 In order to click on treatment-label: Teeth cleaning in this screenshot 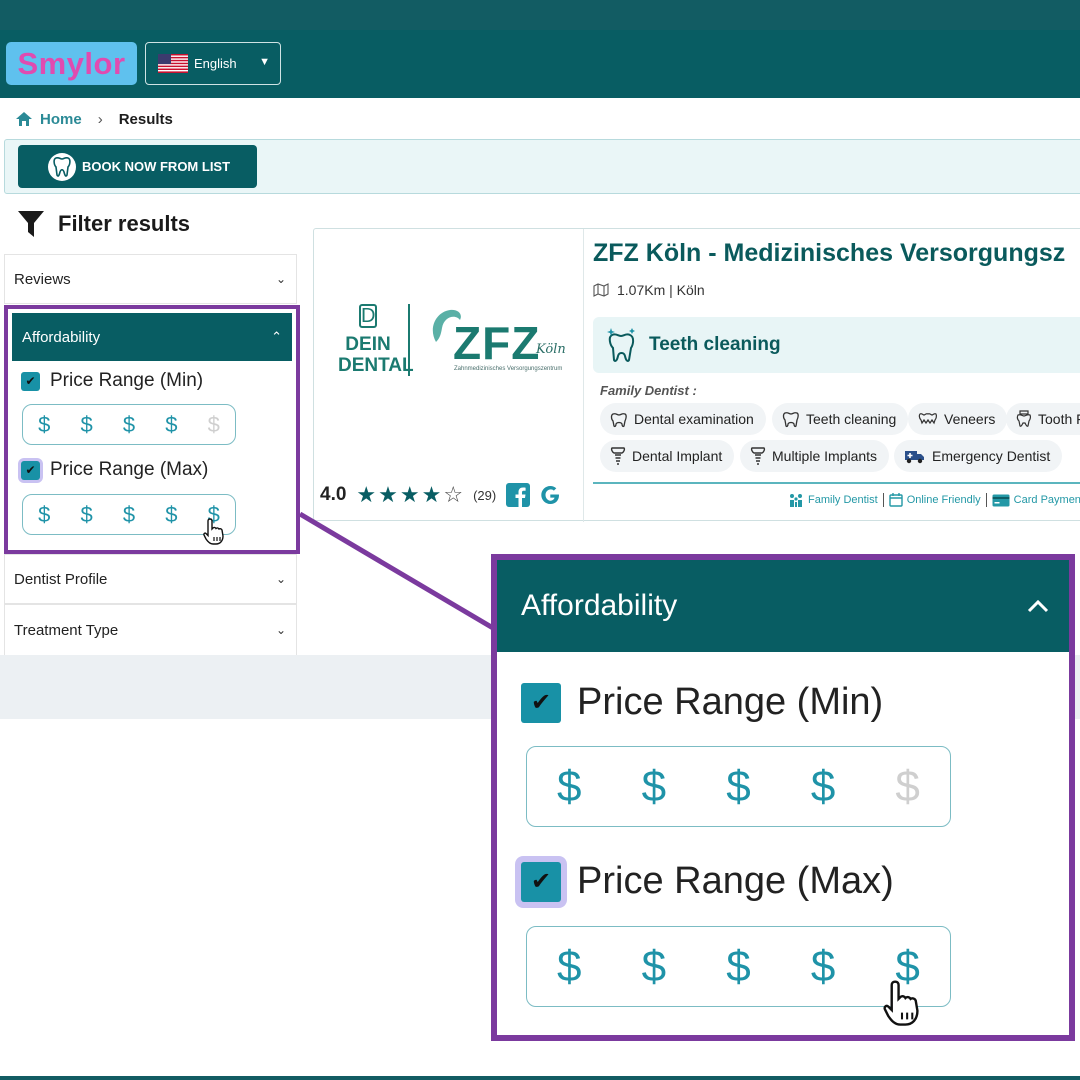, I will do `click(715, 344)`.